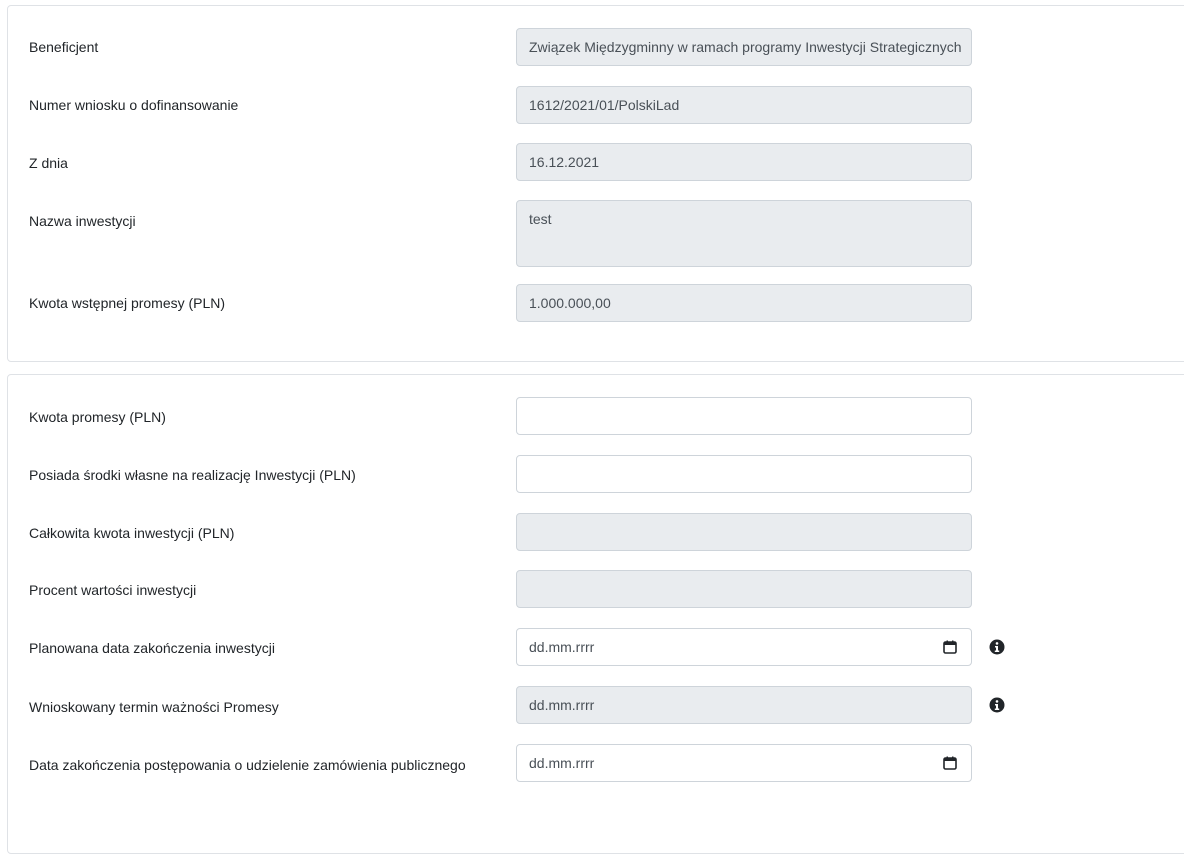 The image size is (1184, 854). Describe the element at coordinates (152, 648) in the screenshot. I see `planned-end-date-label: Planowana data zakończenia inwestycji` at that location.